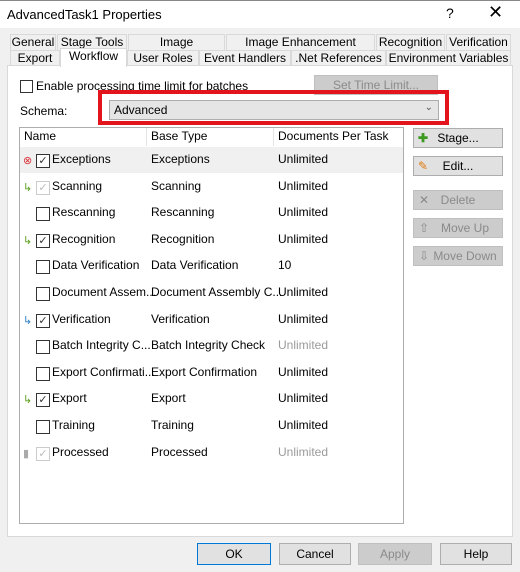 Image resolution: width=520 pixels, height=572 pixels. What do you see at coordinates (179, 451) in the screenshot?
I see `stage-base-type: Processed` at bounding box center [179, 451].